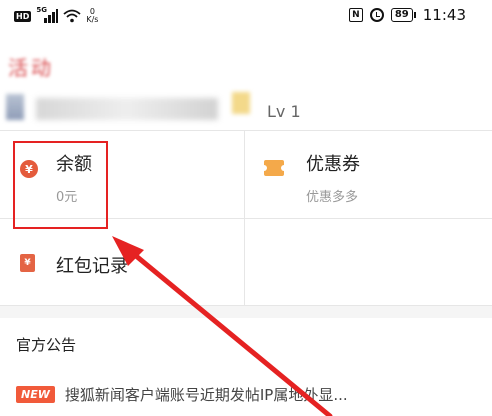 The width and height of the screenshot is (492, 416). What do you see at coordinates (46, 345) in the screenshot?
I see `announcement-title: 官方公告` at bounding box center [46, 345].